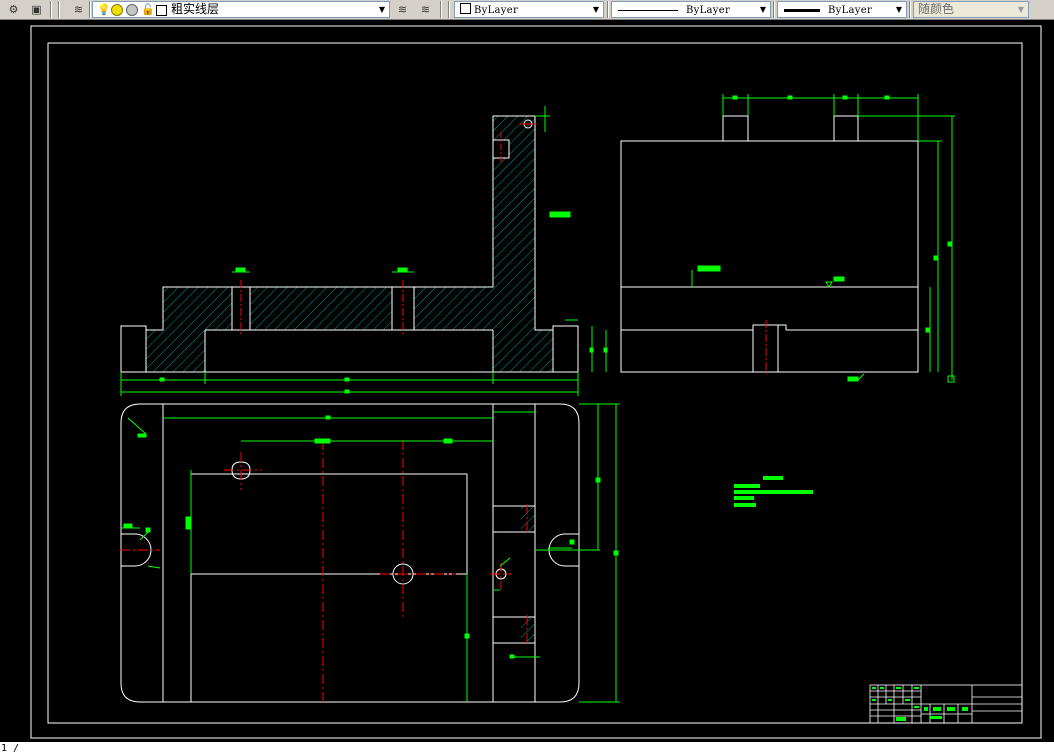 The height and width of the screenshot is (756, 1054). Describe the element at coordinates (708, 10) in the screenshot. I see `linetype-value: ByLayer` at that location.